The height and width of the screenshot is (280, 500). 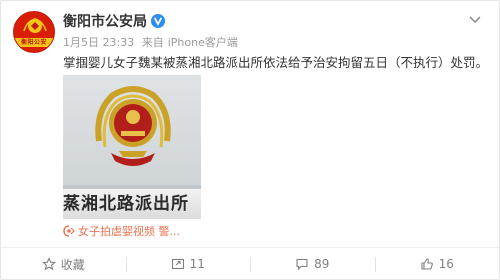 I want to click on verified-v-icon, so click(x=158, y=21).